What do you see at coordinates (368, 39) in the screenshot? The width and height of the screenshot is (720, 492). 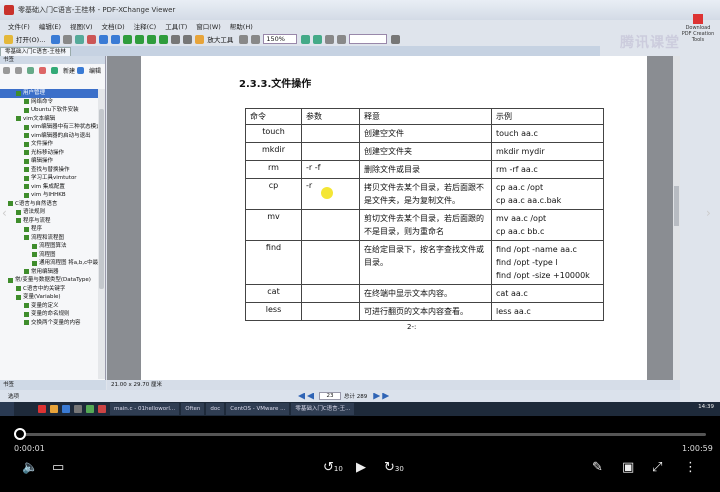 I see `search-input` at bounding box center [368, 39].